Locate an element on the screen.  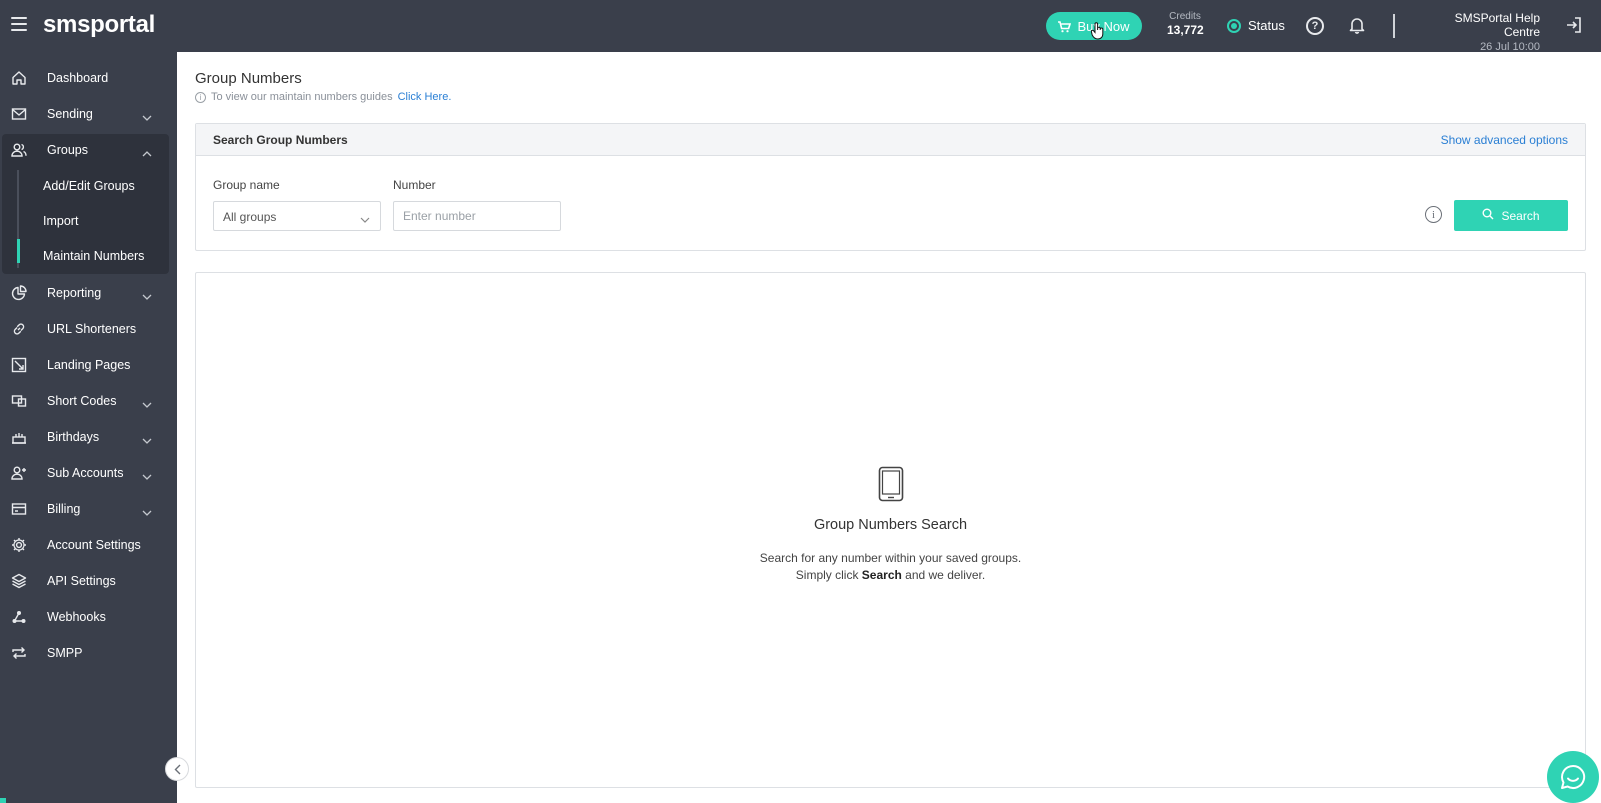
gear-icon is located at coordinates (19, 545).